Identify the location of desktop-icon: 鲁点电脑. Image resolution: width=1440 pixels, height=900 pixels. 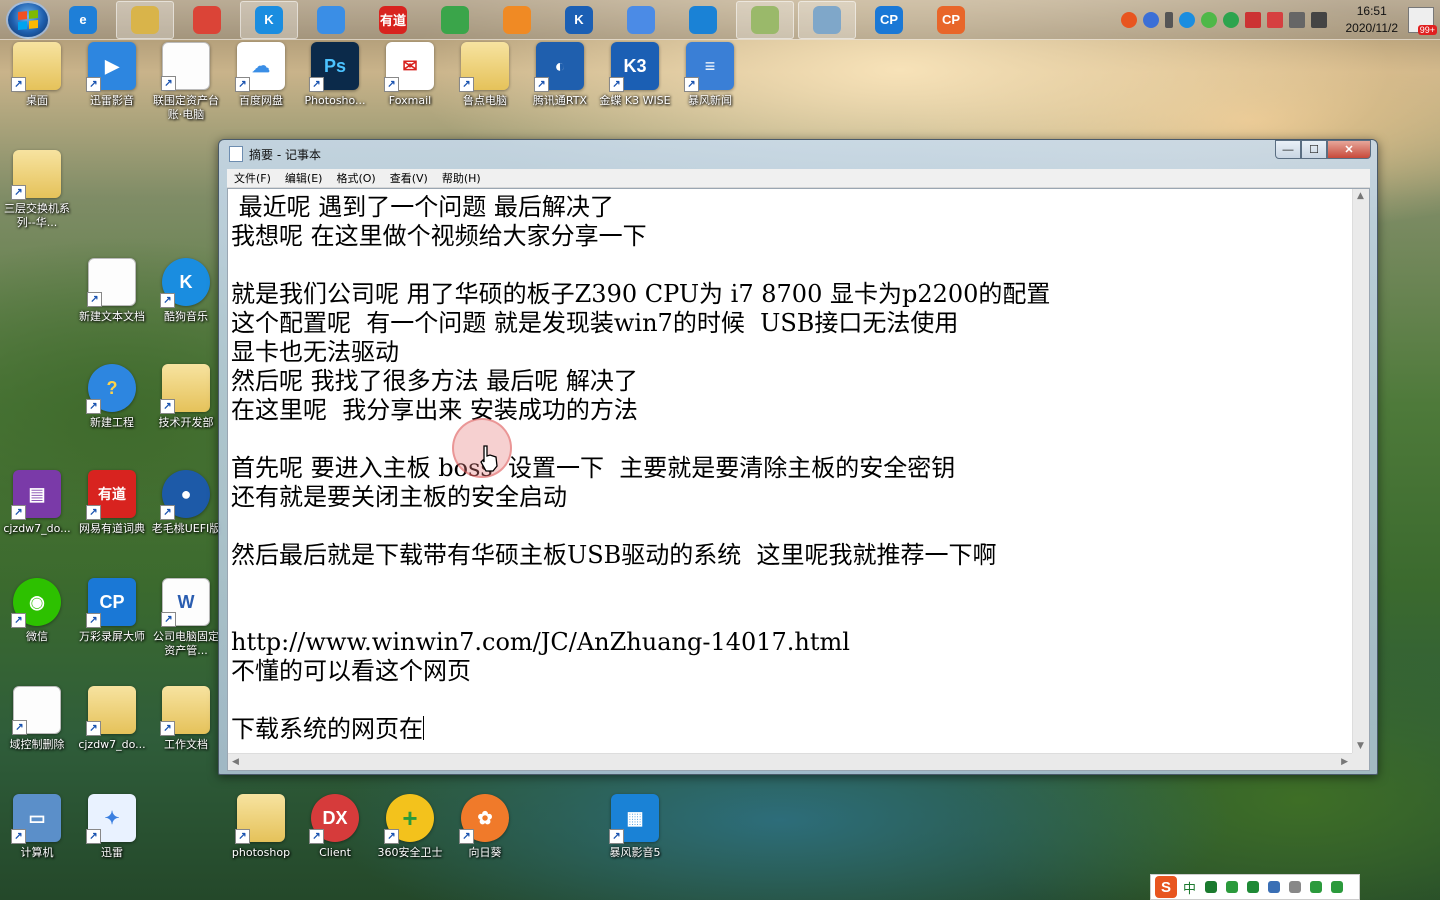
(485, 75).